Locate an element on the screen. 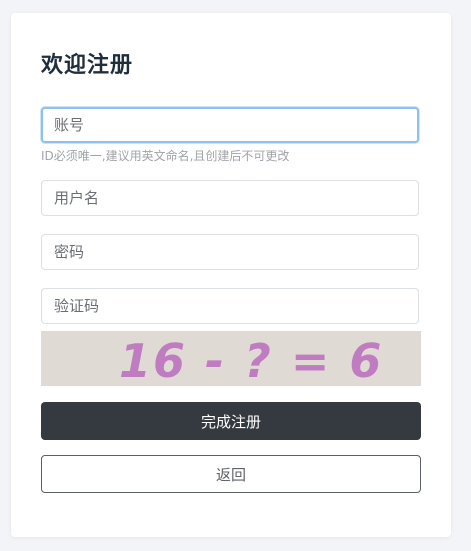 The height and width of the screenshot is (551, 471). account-input is located at coordinates (230, 125).